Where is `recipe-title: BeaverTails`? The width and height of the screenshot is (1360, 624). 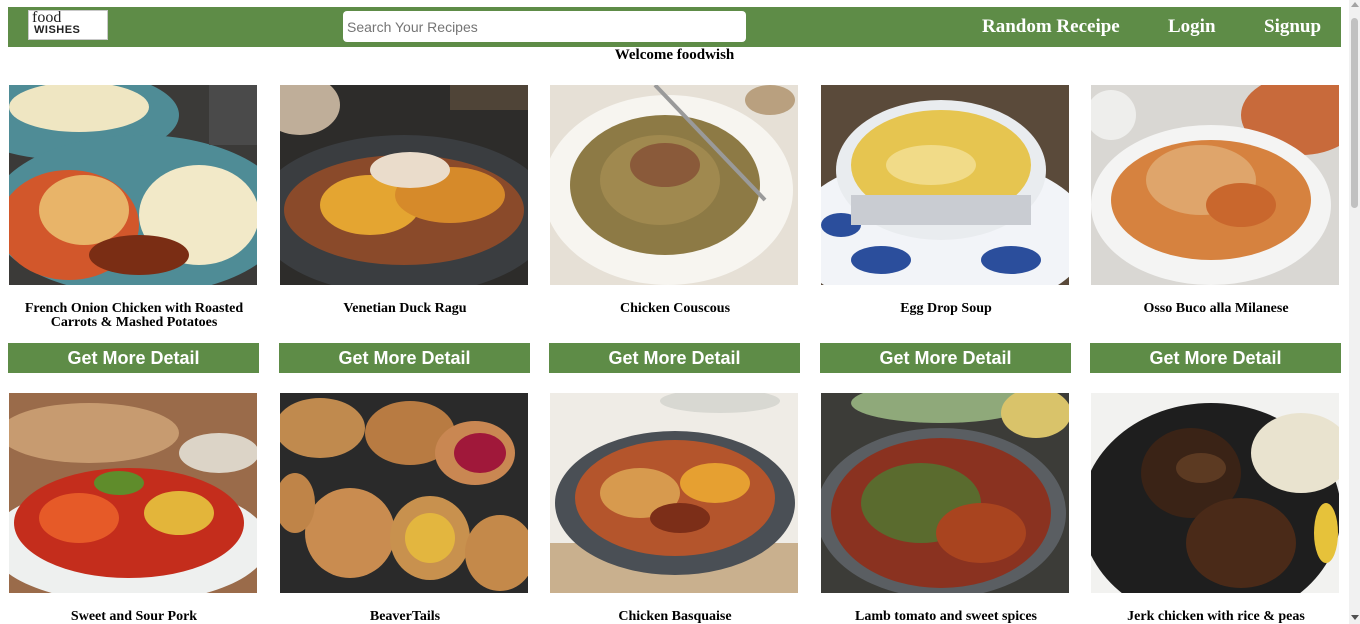 recipe-title: BeaverTails is located at coordinates (405, 616).